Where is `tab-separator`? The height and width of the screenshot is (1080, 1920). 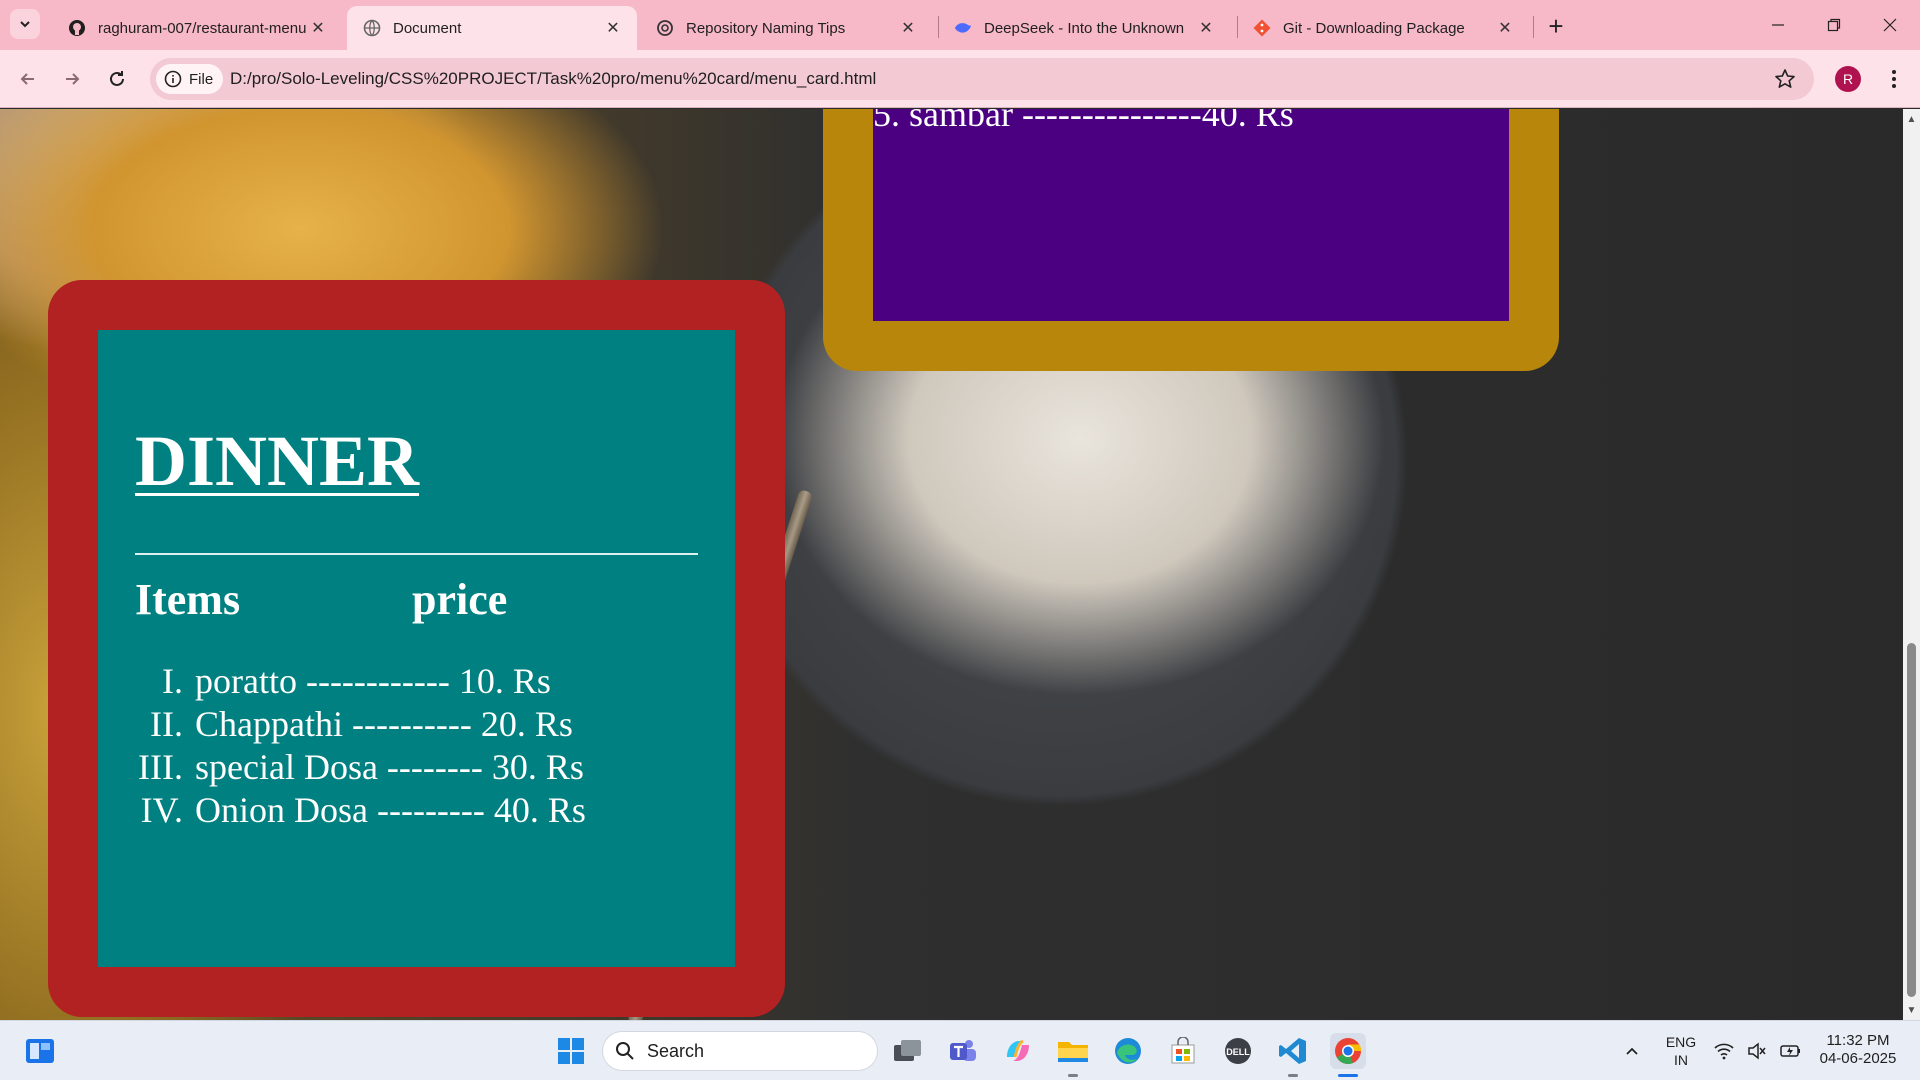
tab-separator is located at coordinates (1533, 27).